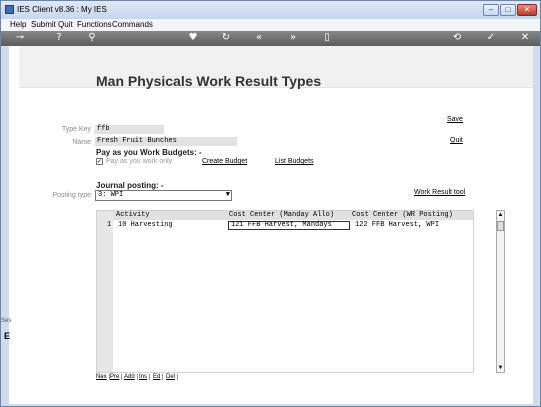 This screenshot has width=541, height=407. What do you see at coordinates (500, 368) in the screenshot?
I see `scroll-down-icon: ▼` at bounding box center [500, 368].